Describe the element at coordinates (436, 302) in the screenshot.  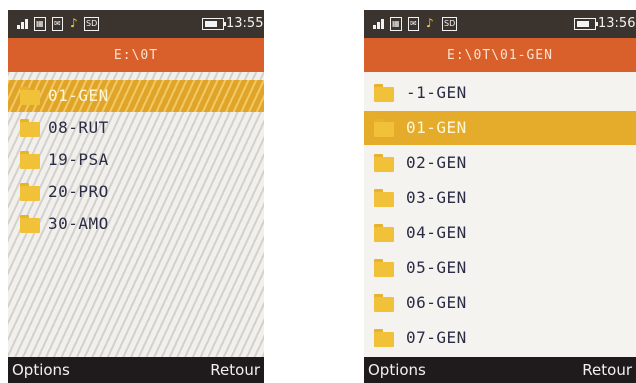
I see `folder-label: 06-GEN` at that location.